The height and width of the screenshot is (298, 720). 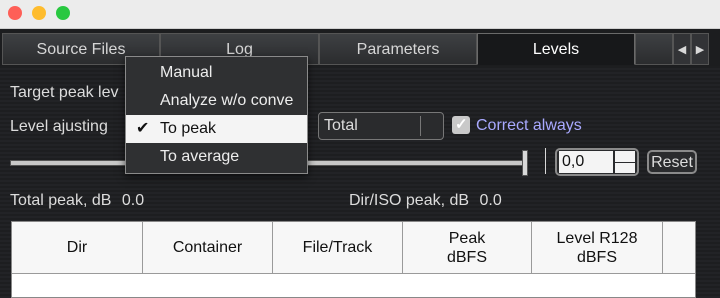 What do you see at coordinates (556, 49) in the screenshot?
I see `tab-levels: Levels` at bounding box center [556, 49].